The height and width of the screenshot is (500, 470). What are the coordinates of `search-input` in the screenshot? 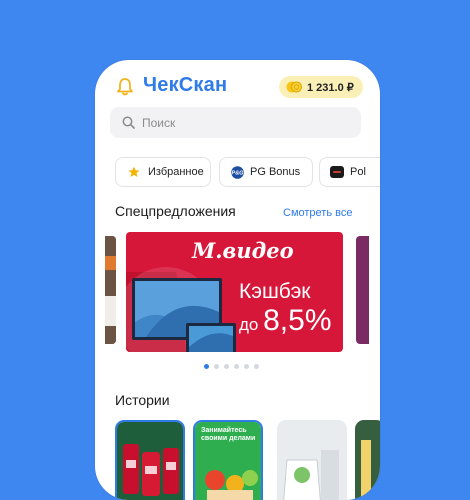 It's located at (242, 122).